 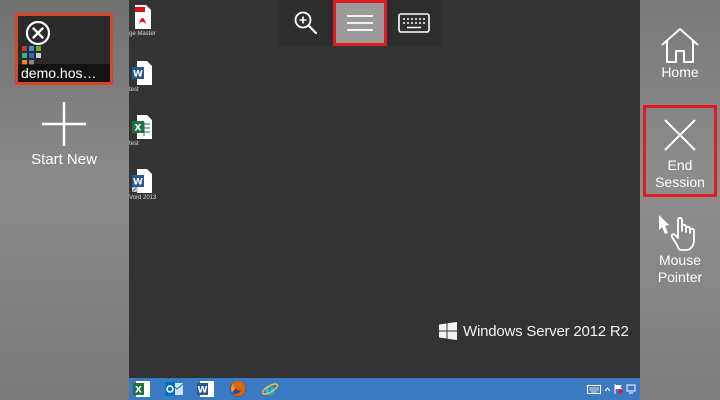 What do you see at coordinates (611, 389) in the screenshot?
I see `system-tray` at bounding box center [611, 389].